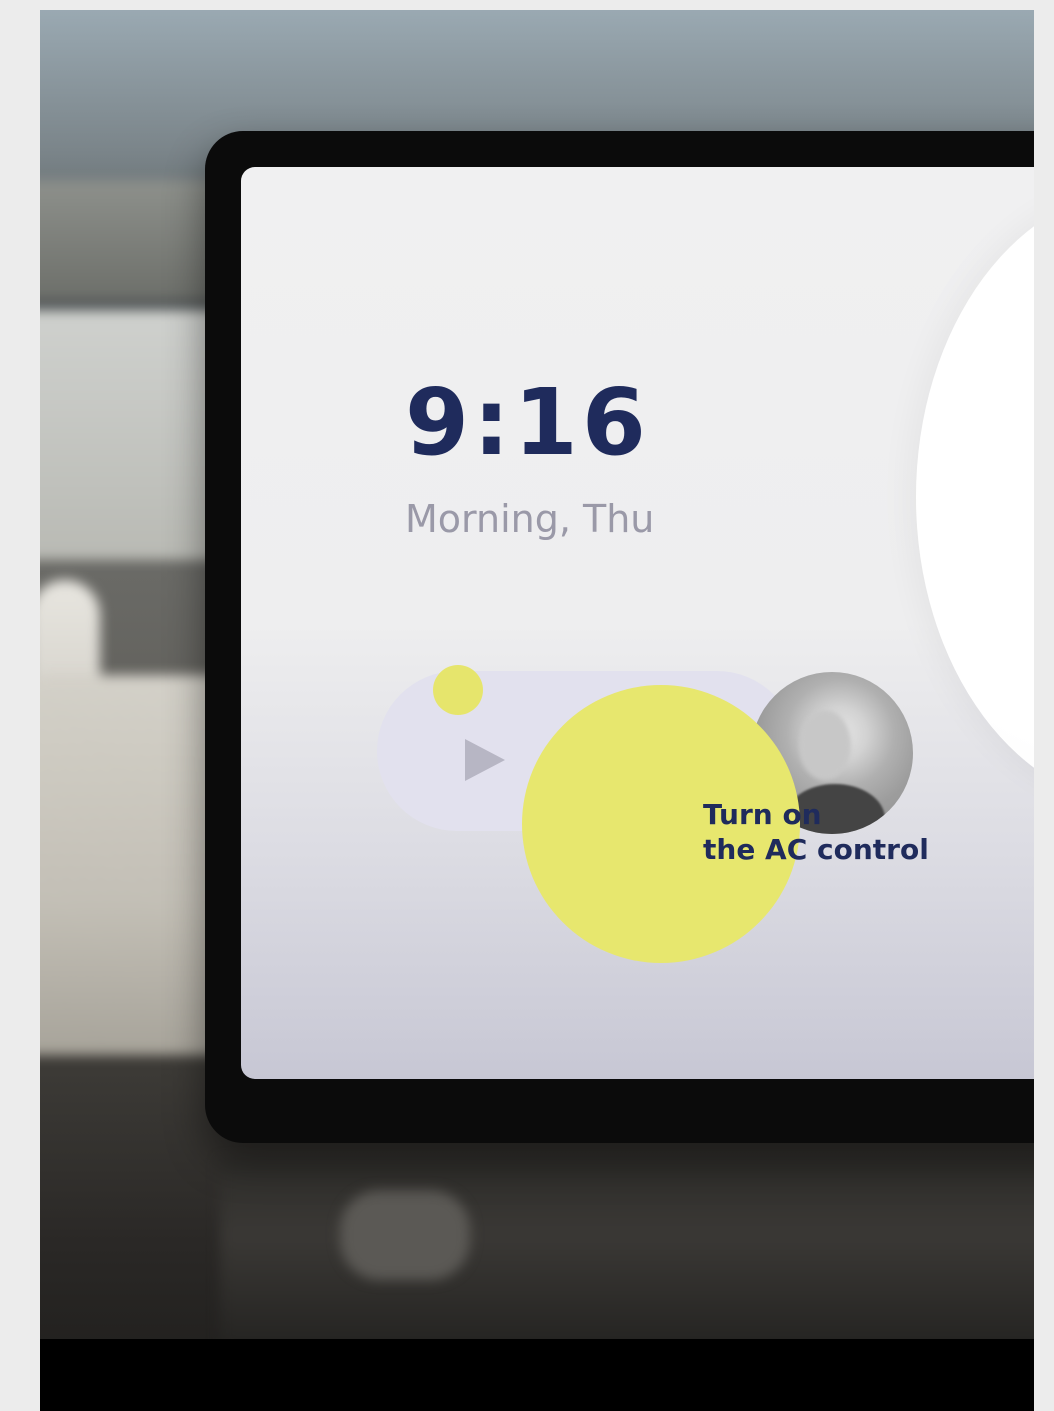 The width and height of the screenshot is (1054, 1411). Describe the element at coordinates (458, 690) in the screenshot. I see `media-indicator-dot` at that location.